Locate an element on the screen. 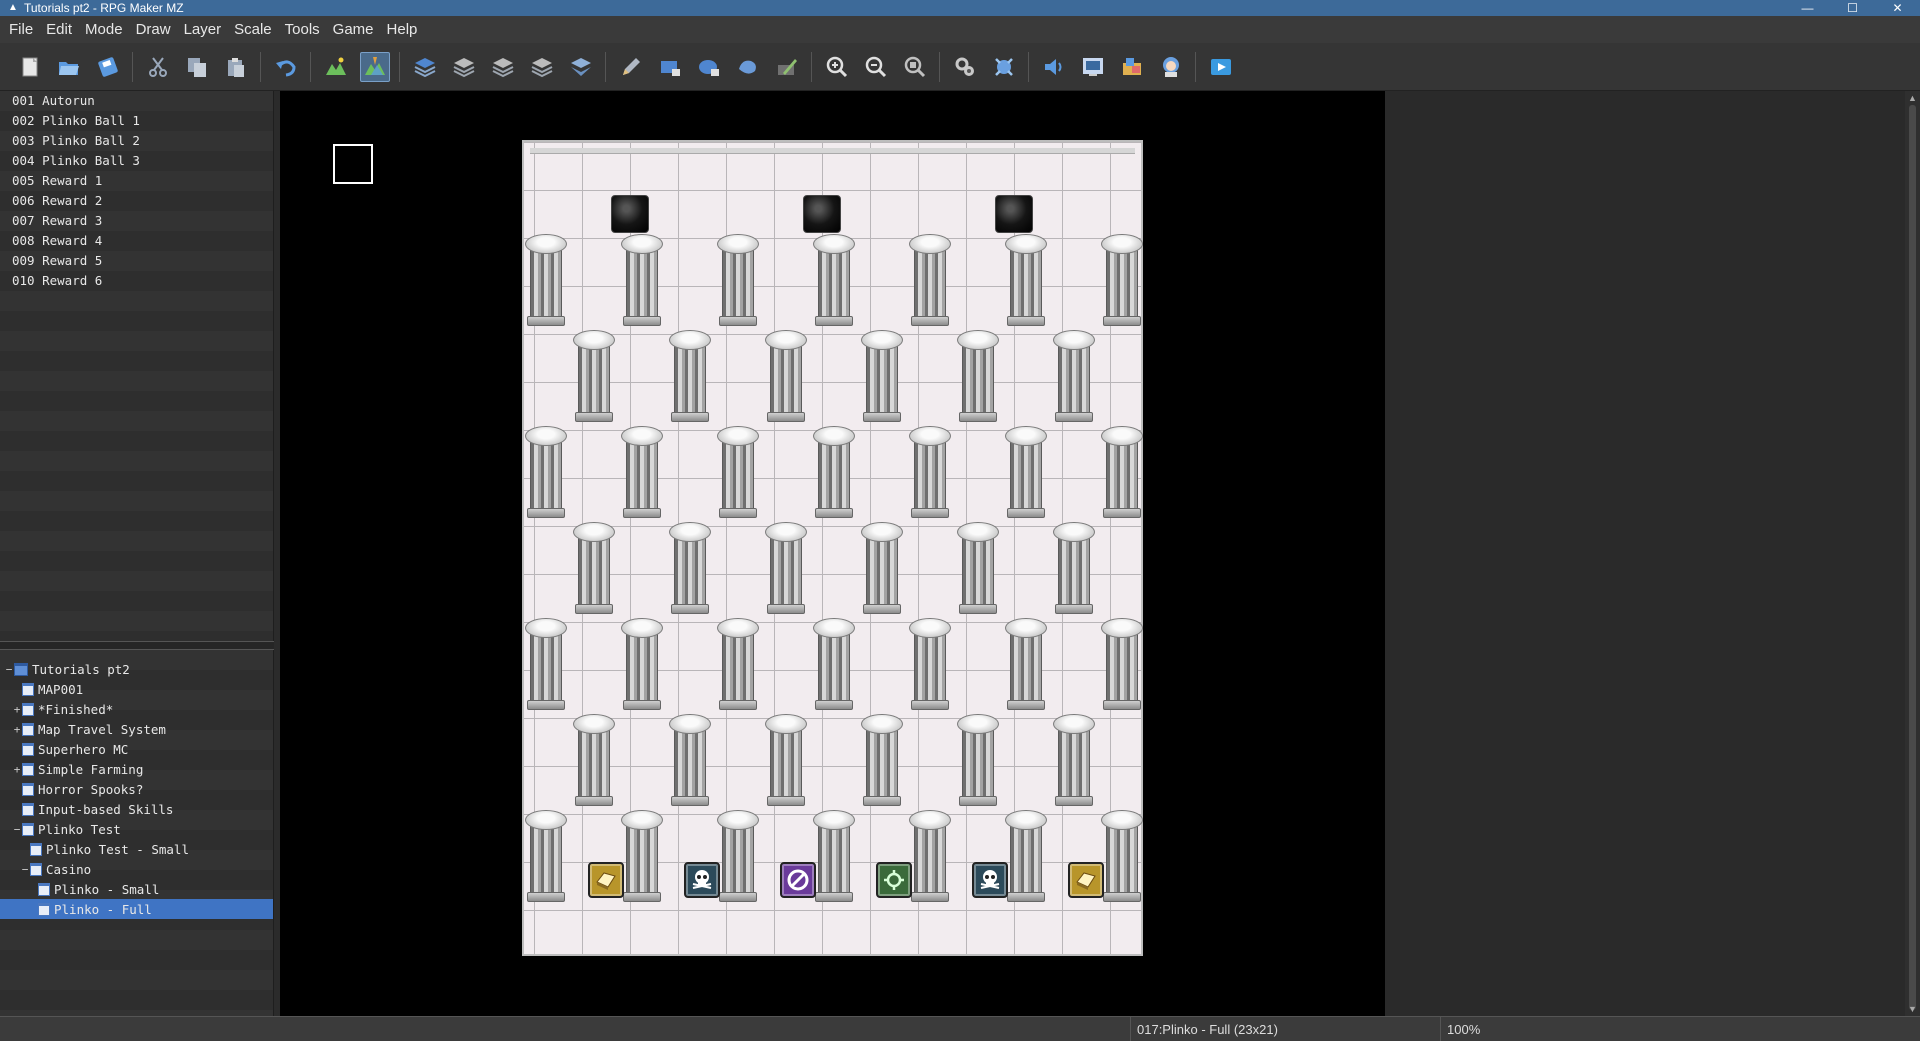  plugin-manager-button is located at coordinates (1004, 67).